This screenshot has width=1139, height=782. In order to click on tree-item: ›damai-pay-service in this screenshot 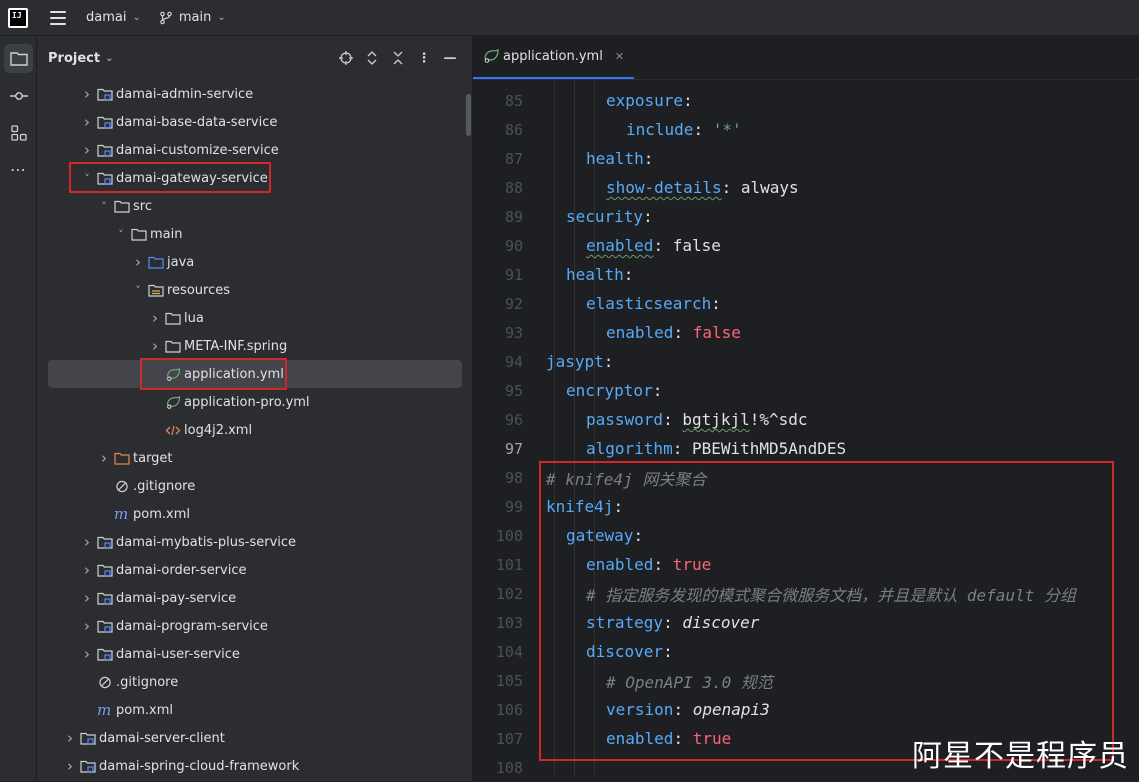, I will do `click(255, 598)`.